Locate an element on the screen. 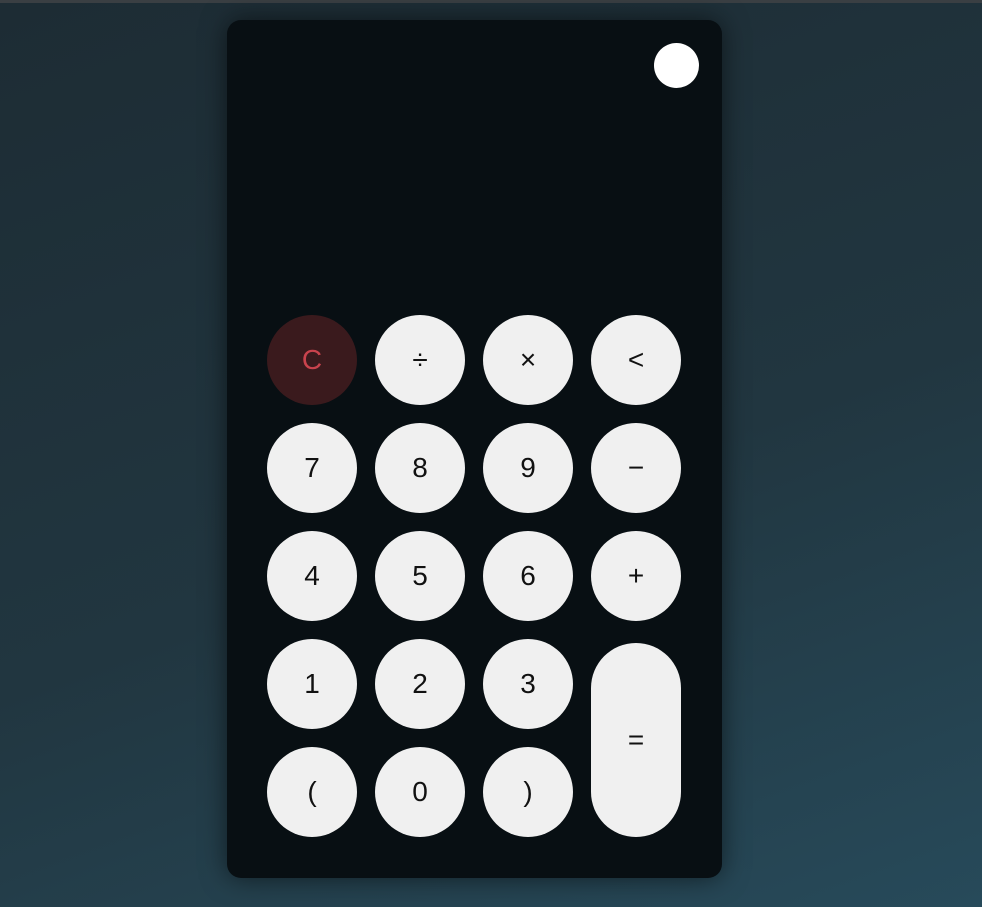 Image resolution: width=982 pixels, height=907 pixels. digit-2-button: 2 is located at coordinates (420, 684).